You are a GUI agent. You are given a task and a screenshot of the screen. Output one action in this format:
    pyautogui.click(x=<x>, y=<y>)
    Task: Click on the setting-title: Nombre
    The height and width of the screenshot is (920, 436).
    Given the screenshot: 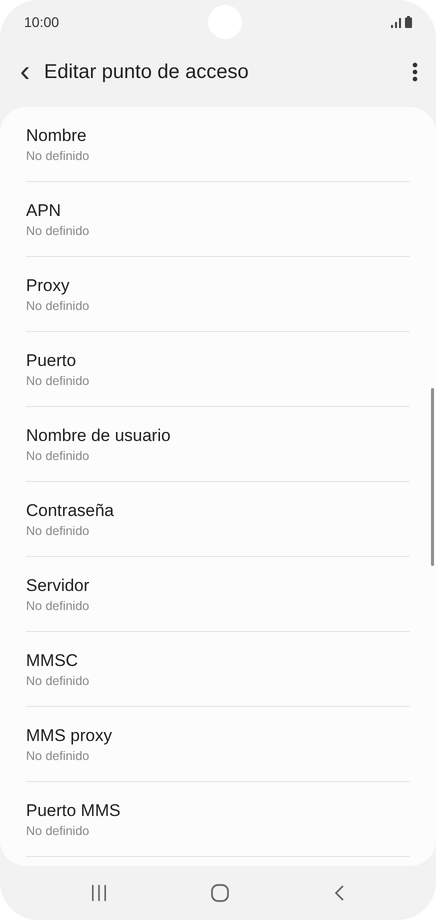 What is the action you would take?
    pyautogui.click(x=218, y=136)
    